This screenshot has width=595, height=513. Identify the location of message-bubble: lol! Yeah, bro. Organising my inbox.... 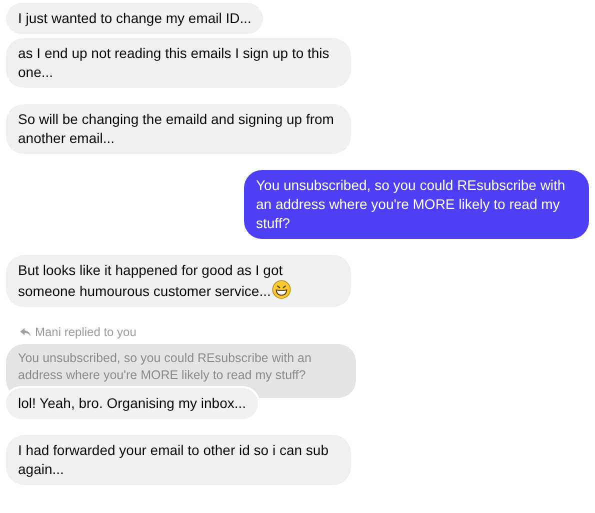
(132, 403).